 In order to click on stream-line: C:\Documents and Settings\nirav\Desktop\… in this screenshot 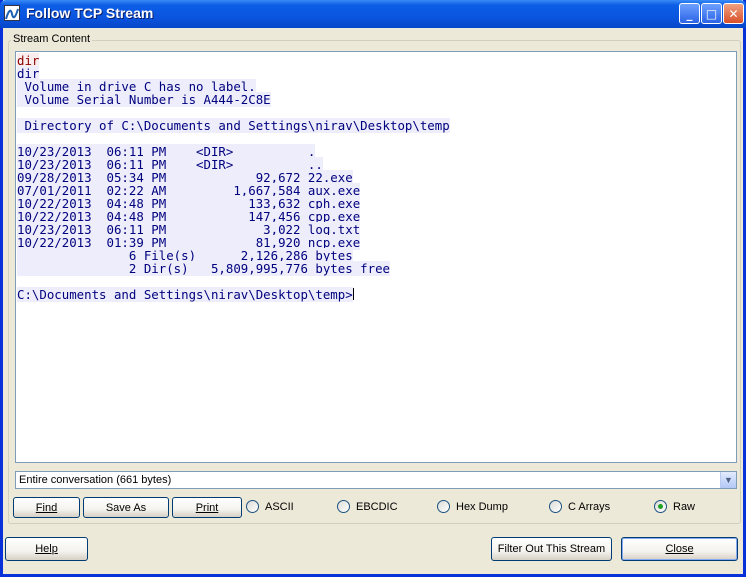, I will do `click(376, 294)`.